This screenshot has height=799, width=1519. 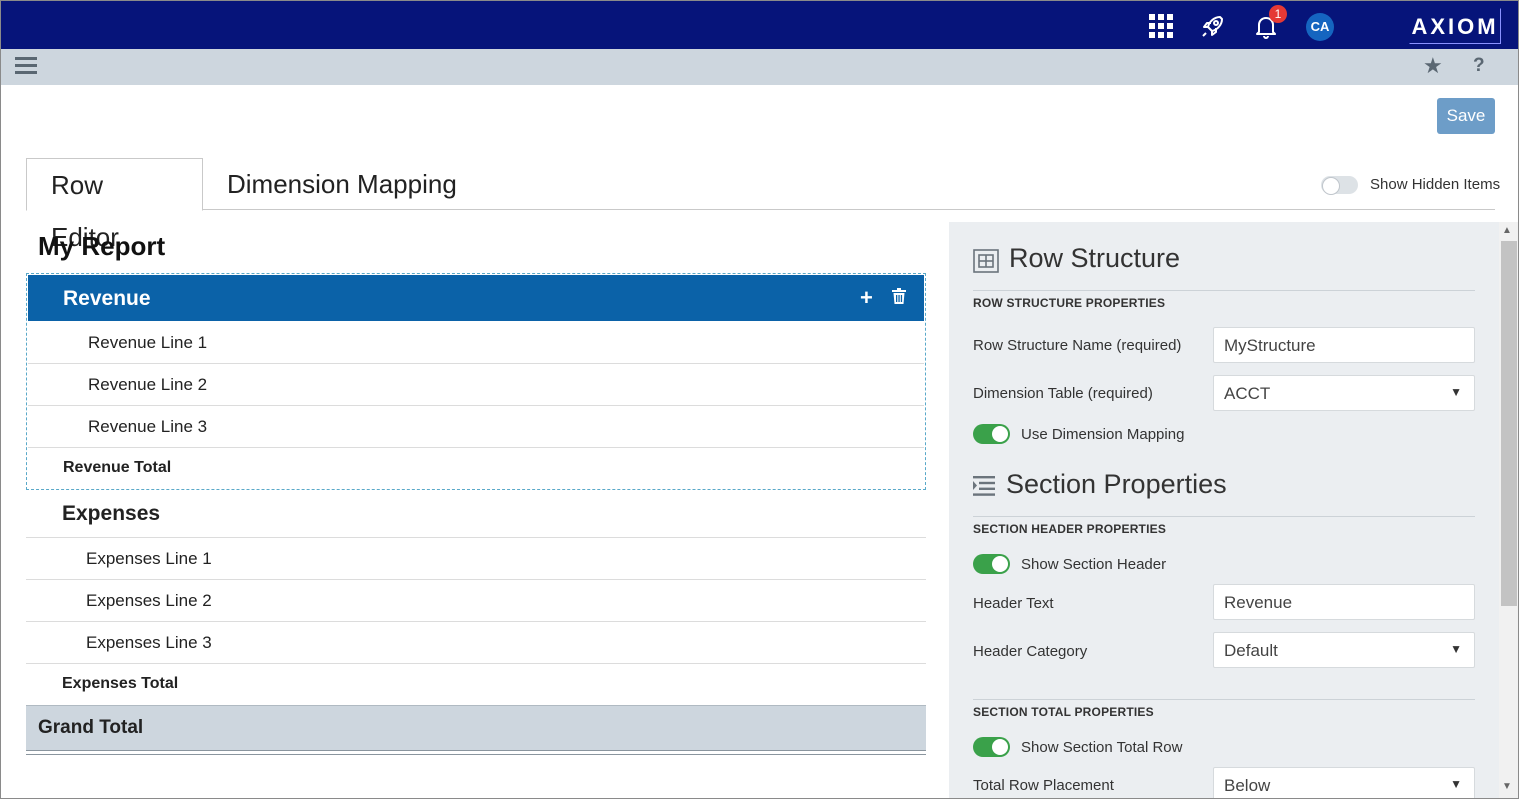 What do you see at coordinates (476, 343) in the screenshot?
I see `list-item: Revenue Line 1` at bounding box center [476, 343].